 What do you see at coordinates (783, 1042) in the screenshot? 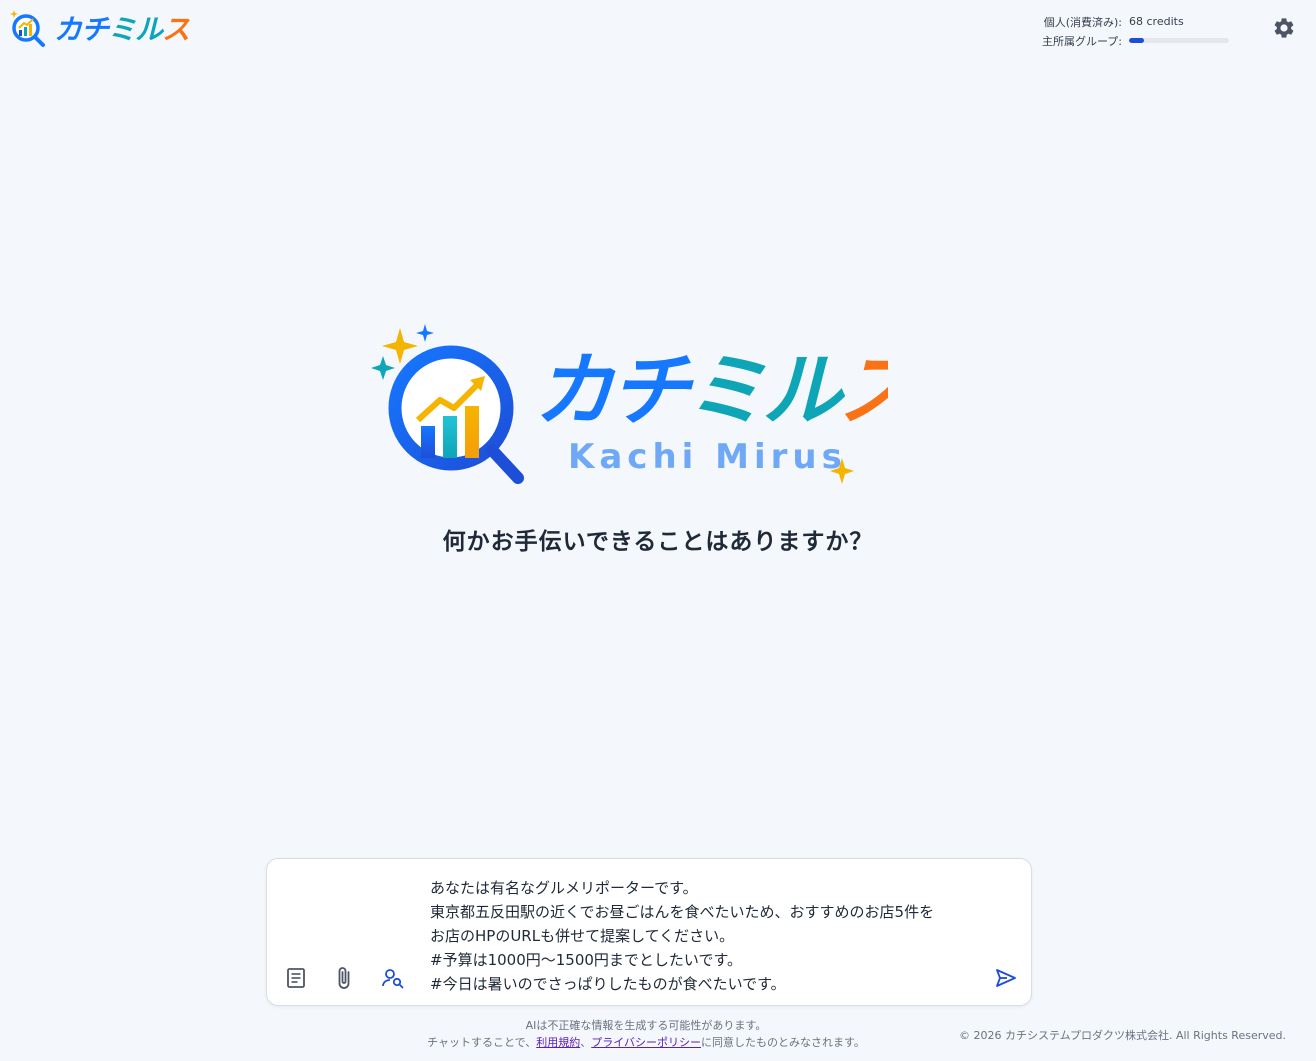
I see `consent-suffix: に同意したものとみなされます。` at bounding box center [783, 1042].